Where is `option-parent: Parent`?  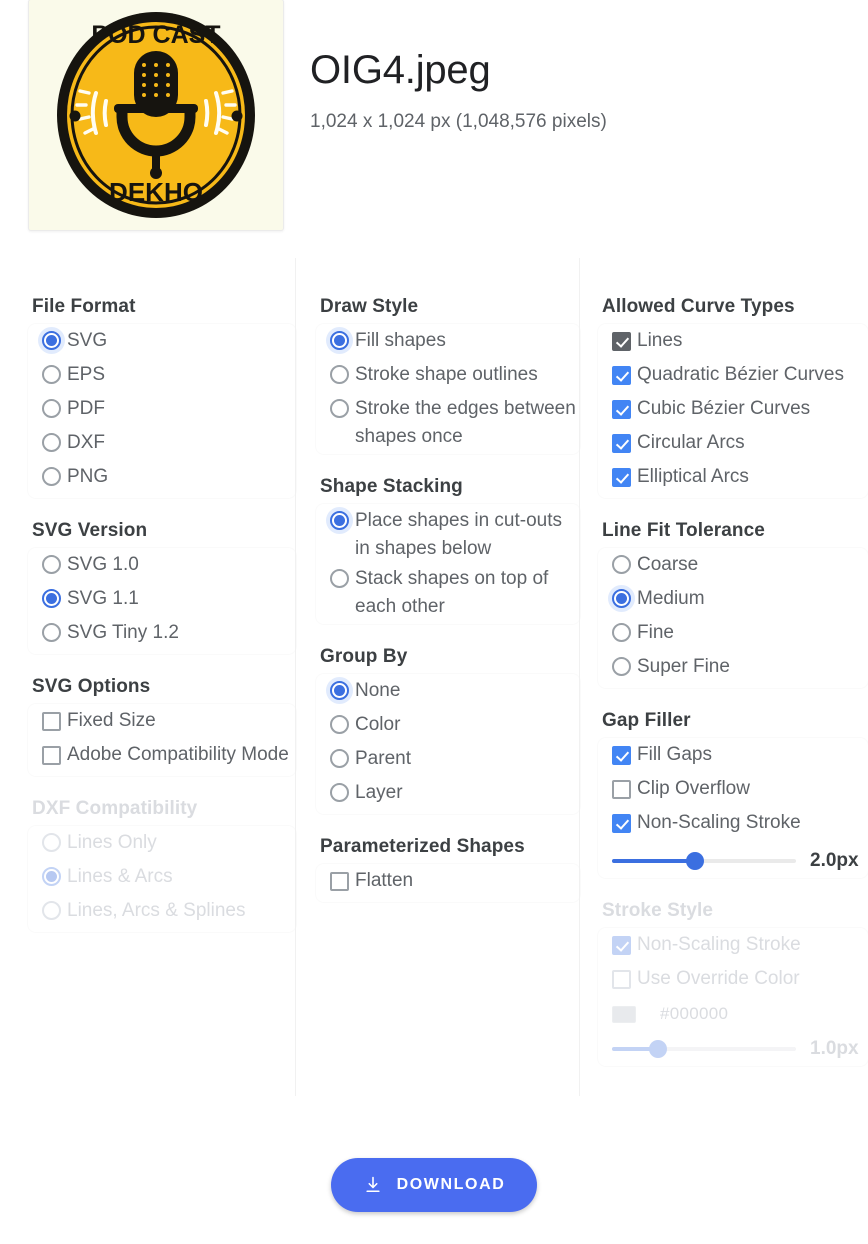 option-parent: Parent is located at coordinates (448, 761).